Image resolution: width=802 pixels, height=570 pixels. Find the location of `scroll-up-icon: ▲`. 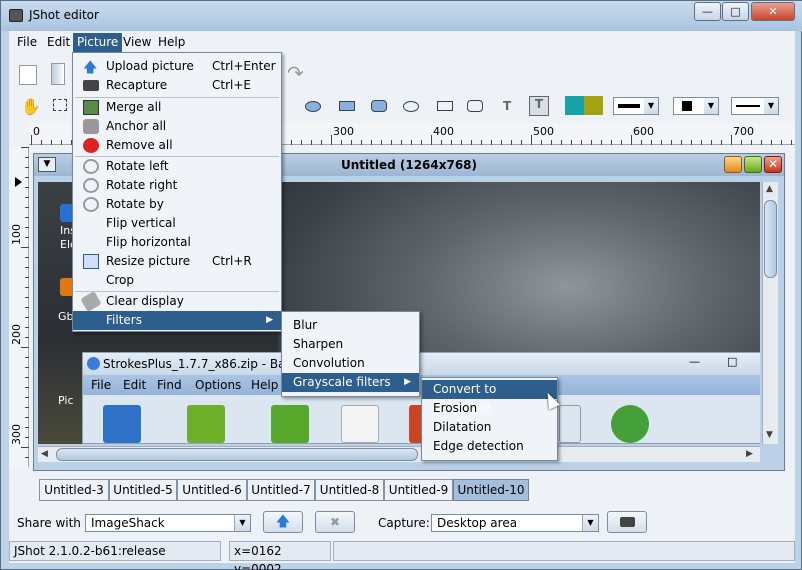

scroll-up-icon: ▲ is located at coordinates (769, 189).